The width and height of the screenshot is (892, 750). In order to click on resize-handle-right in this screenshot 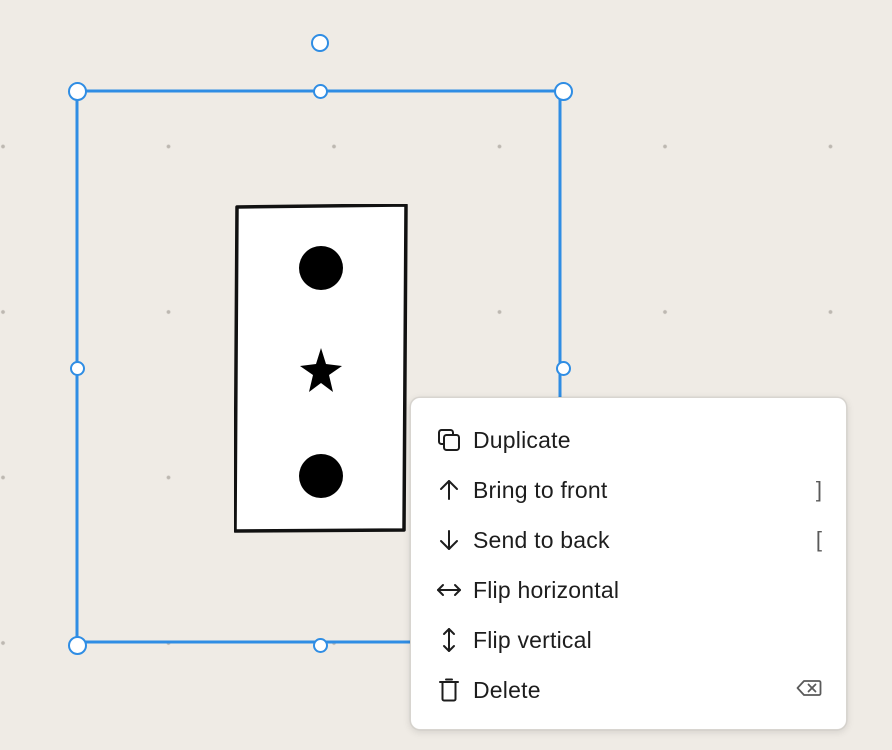, I will do `click(563, 368)`.